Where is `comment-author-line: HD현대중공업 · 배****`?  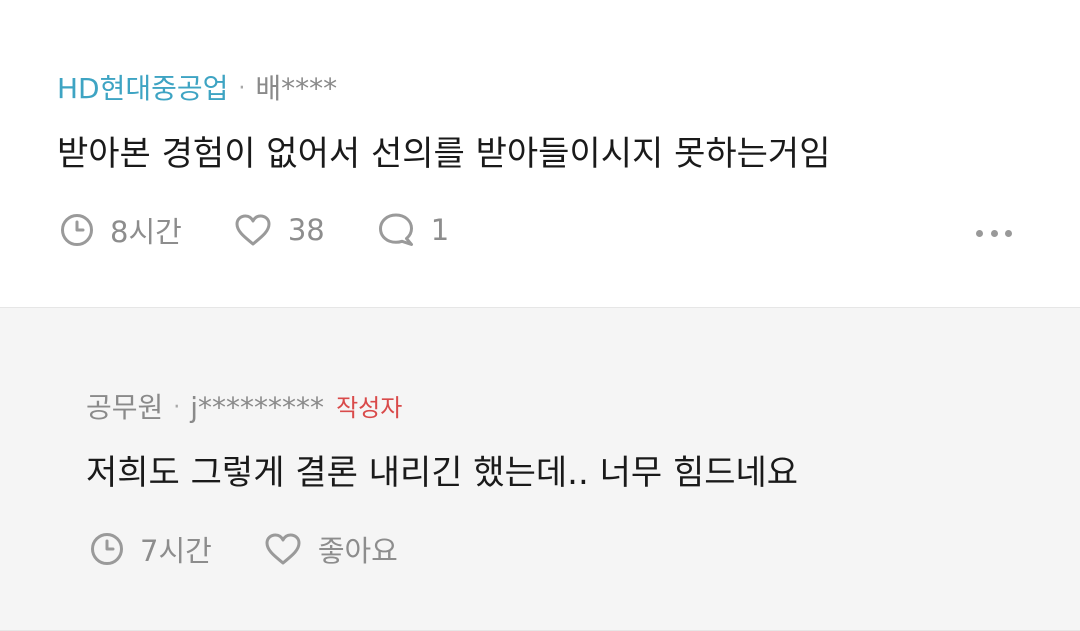 comment-author-line: HD현대중공업 · 배**** is located at coordinates (197, 89).